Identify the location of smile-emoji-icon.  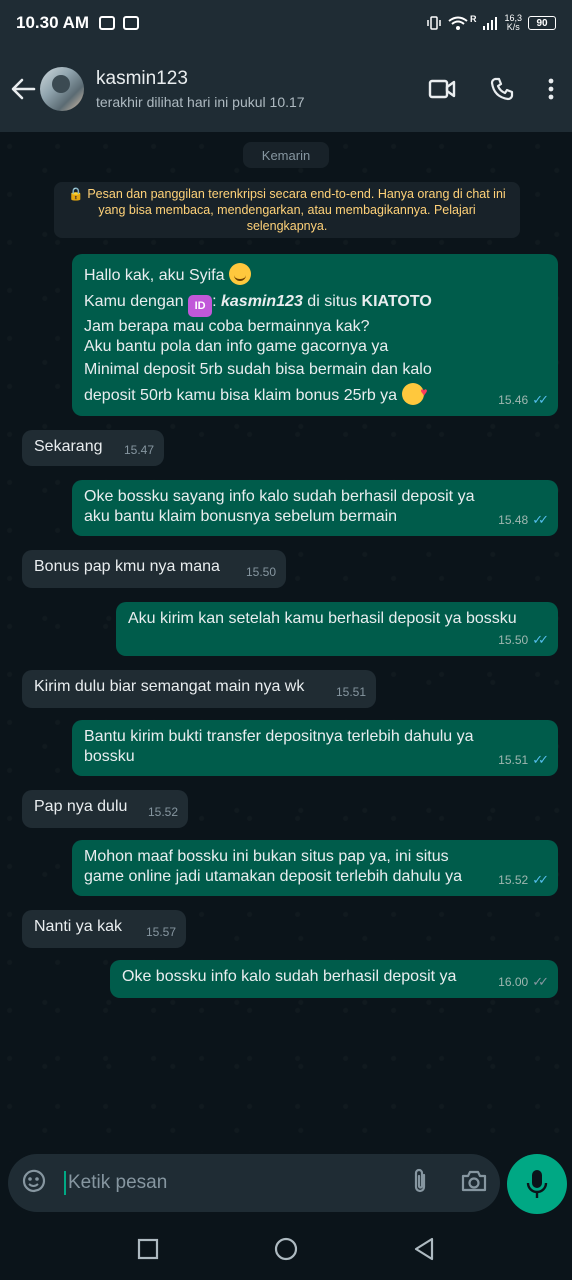
(239, 274).